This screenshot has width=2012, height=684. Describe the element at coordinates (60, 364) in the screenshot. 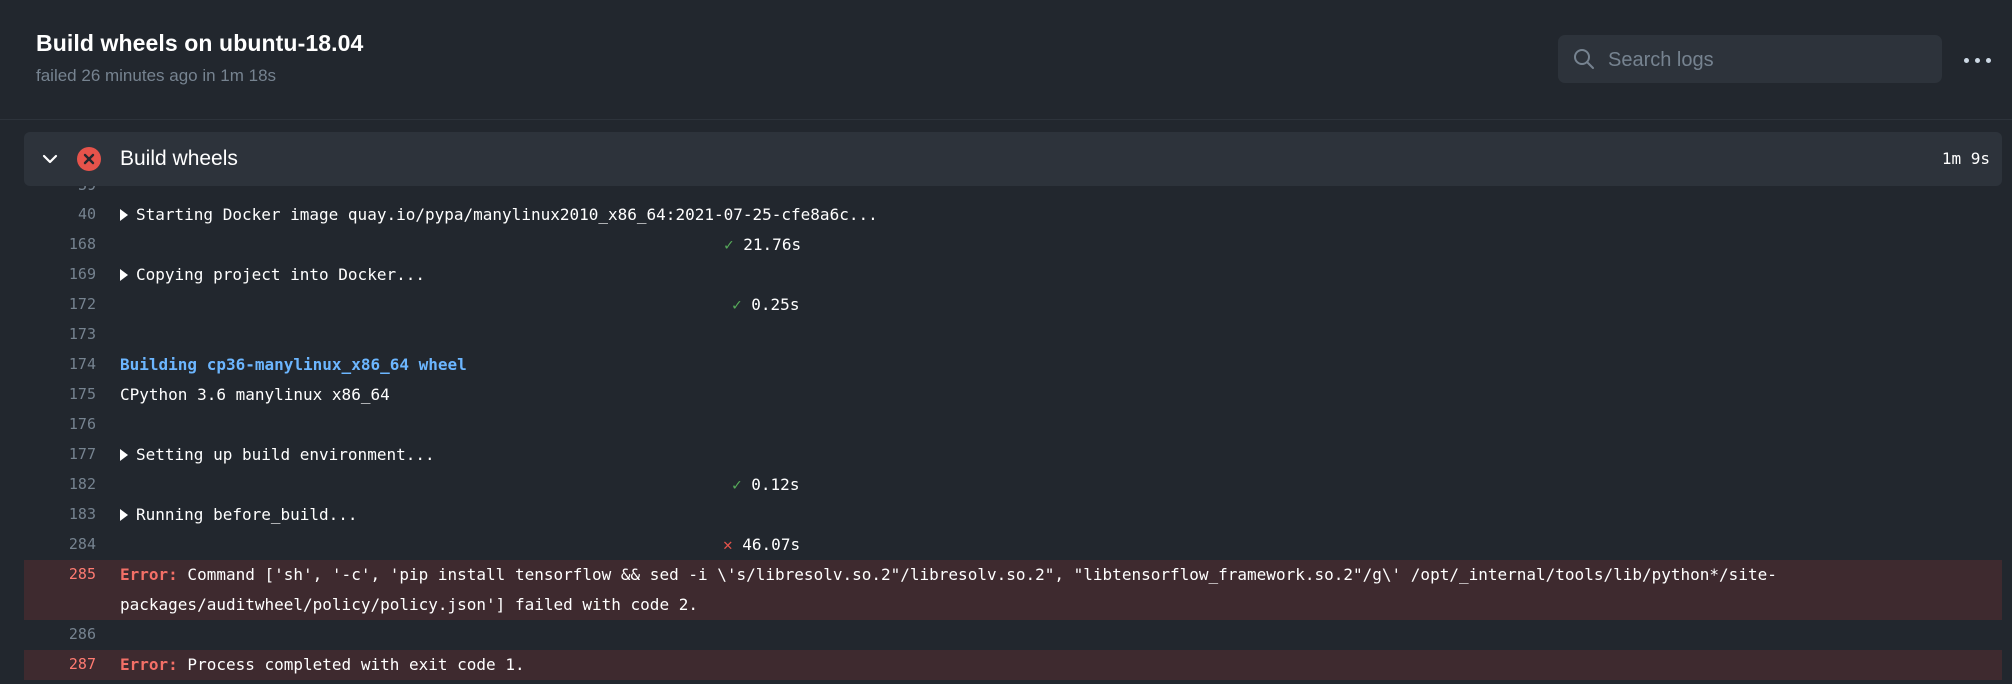

I see `line-number: 174` at that location.